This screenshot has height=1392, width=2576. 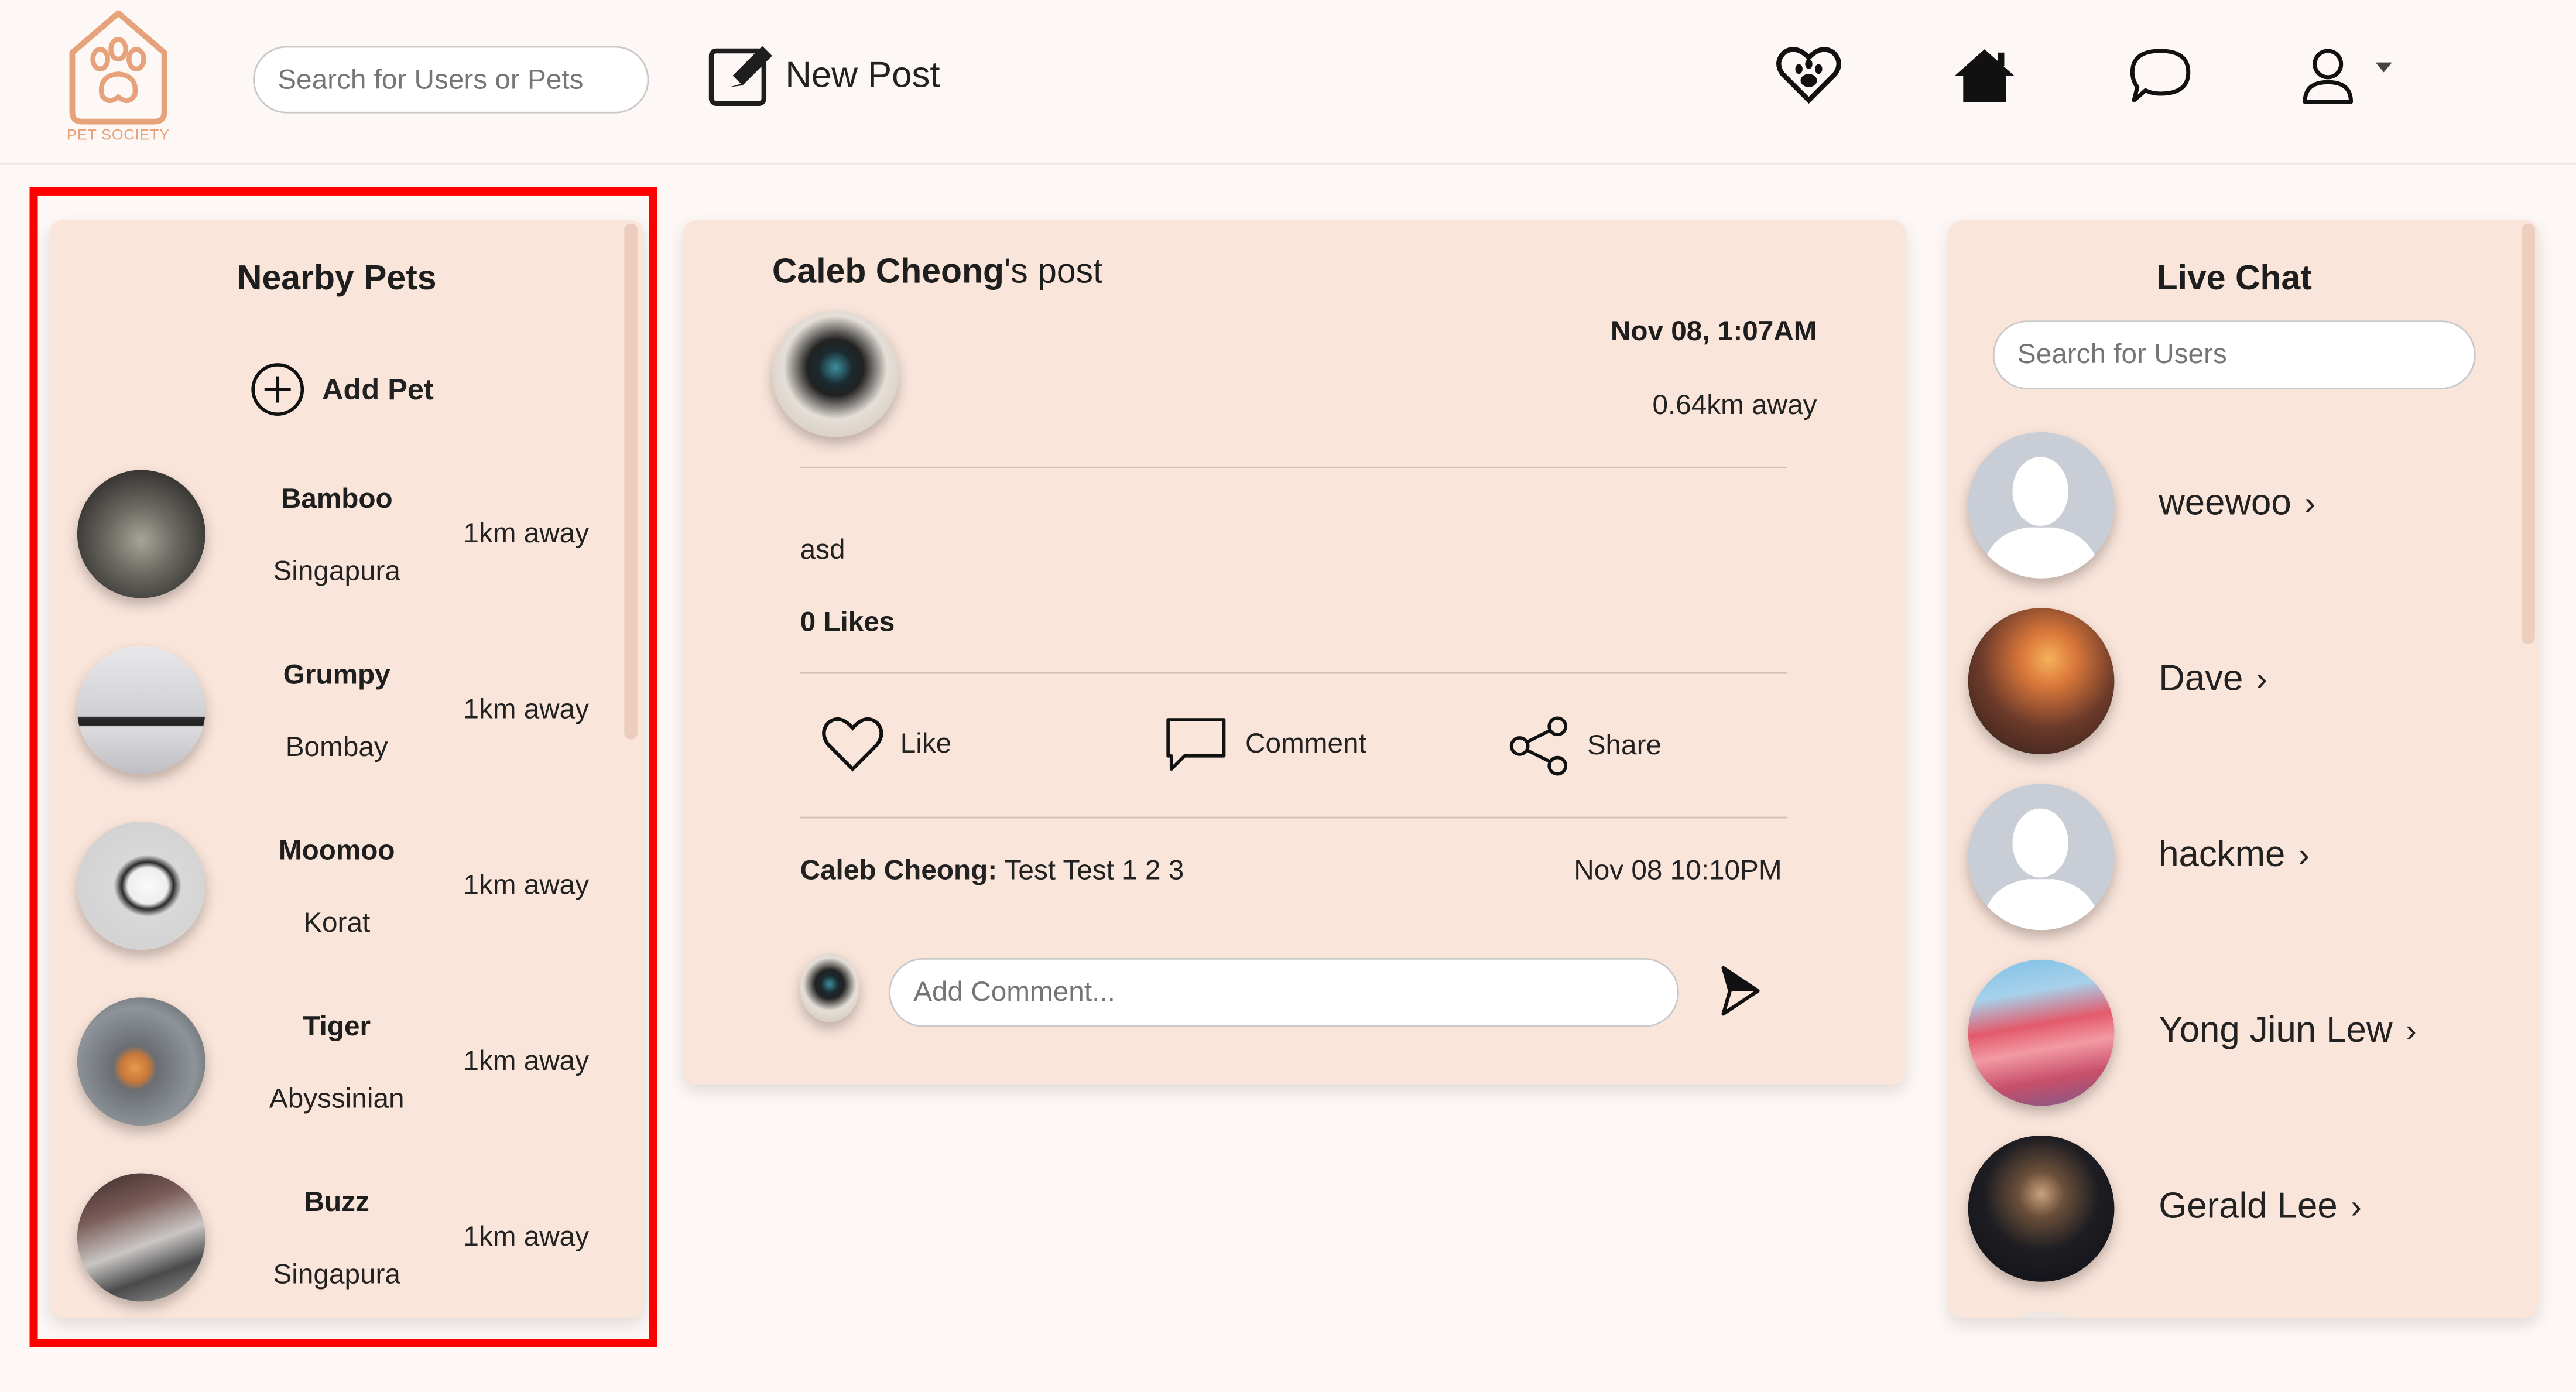 What do you see at coordinates (2213, 678) in the screenshot?
I see `chat-user-name: Dave ›` at bounding box center [2213, 678].